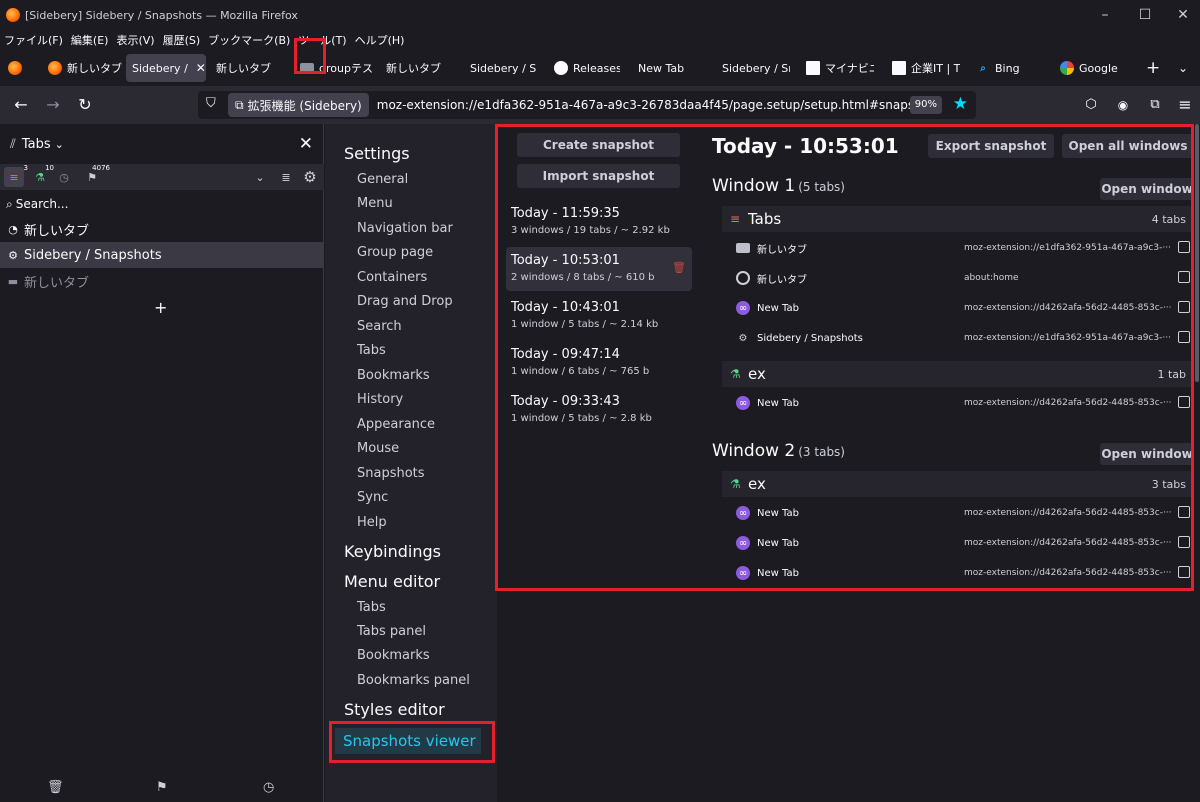 This screenshot has width=1200, height=802. What do you see at coordinates (1186, 68) in the screenshot?
I see `list-all-tabs-button: ⌄` at bounding box center [1186, 68].